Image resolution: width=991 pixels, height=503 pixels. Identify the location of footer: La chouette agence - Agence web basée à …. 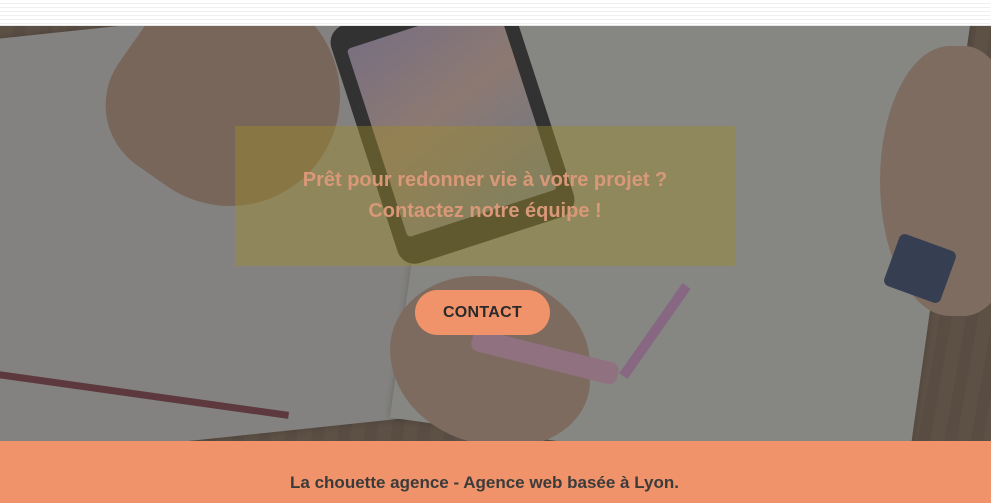
(495, 472).